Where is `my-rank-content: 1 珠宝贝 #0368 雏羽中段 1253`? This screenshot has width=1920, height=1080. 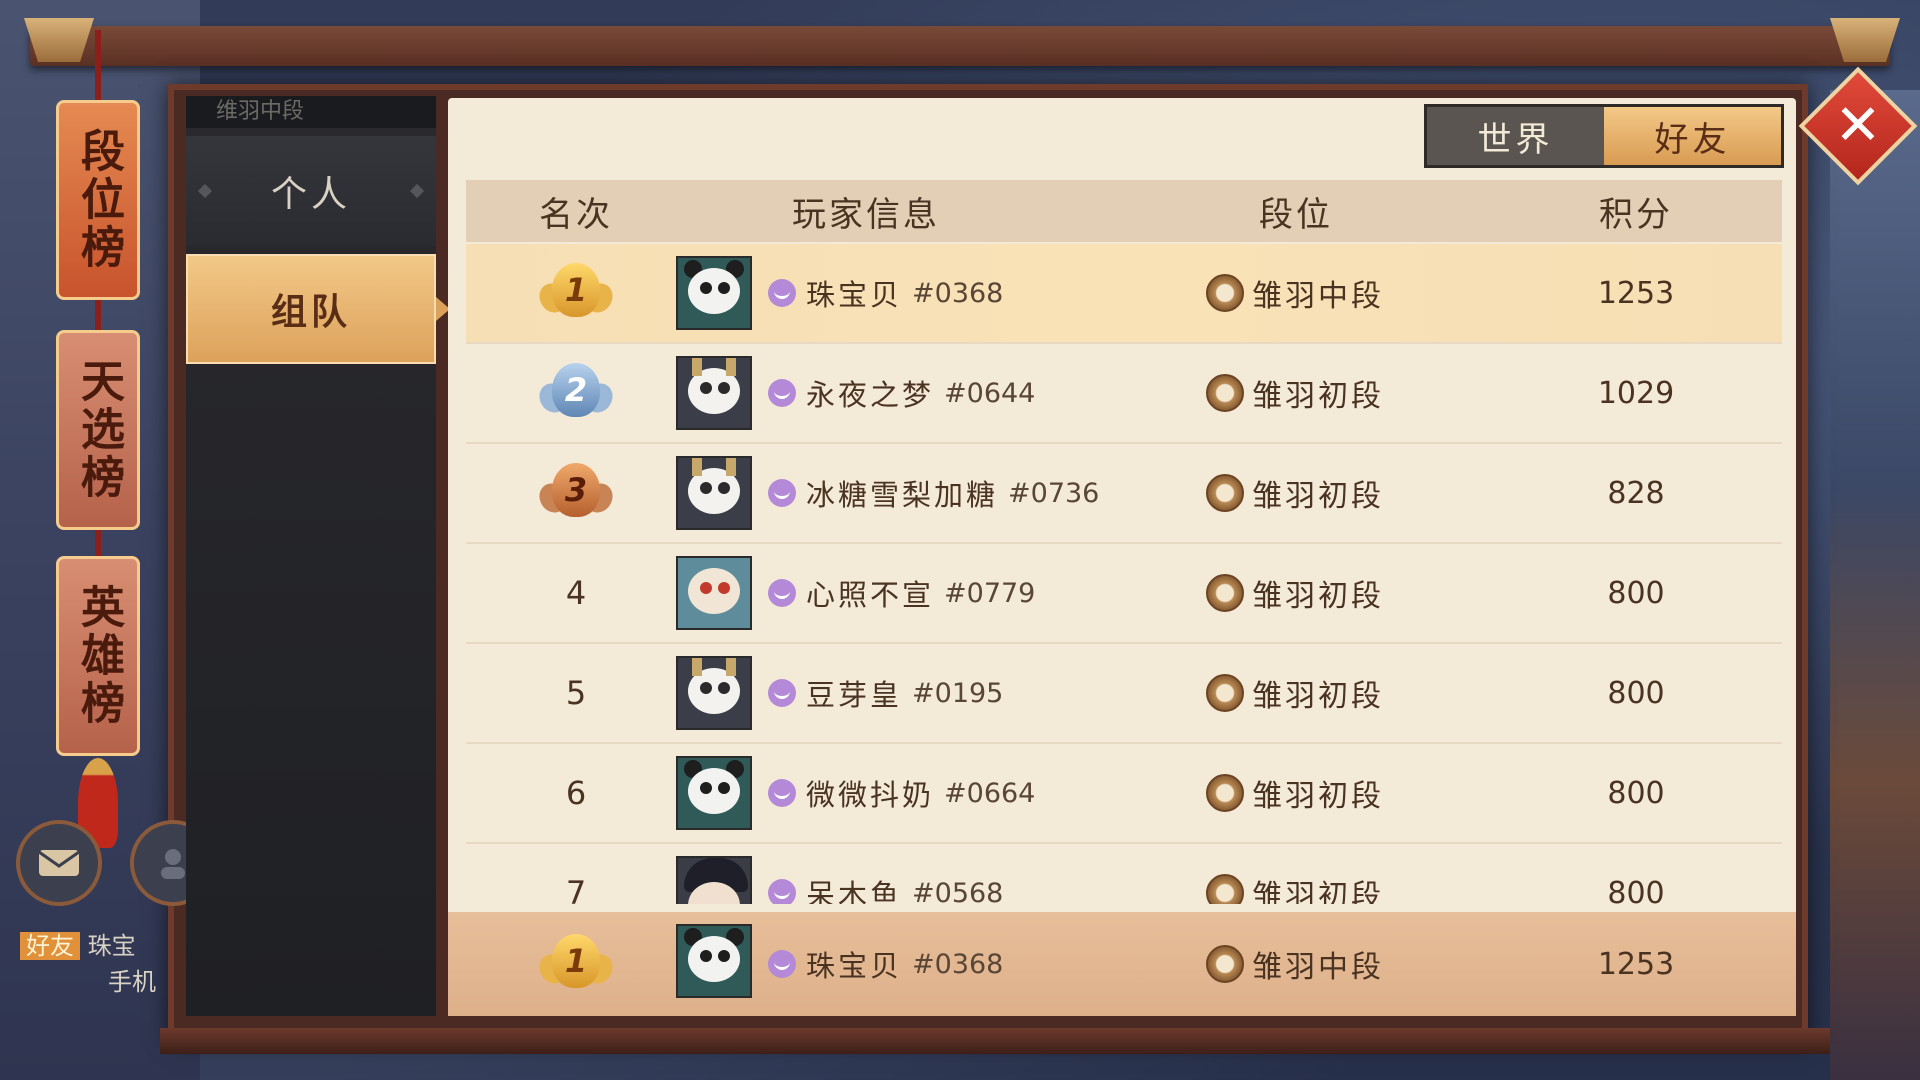 my-rank-content: 1 珠宝贝 #0368 雏羽中段 1253 is located at coordinates (1124, 964).